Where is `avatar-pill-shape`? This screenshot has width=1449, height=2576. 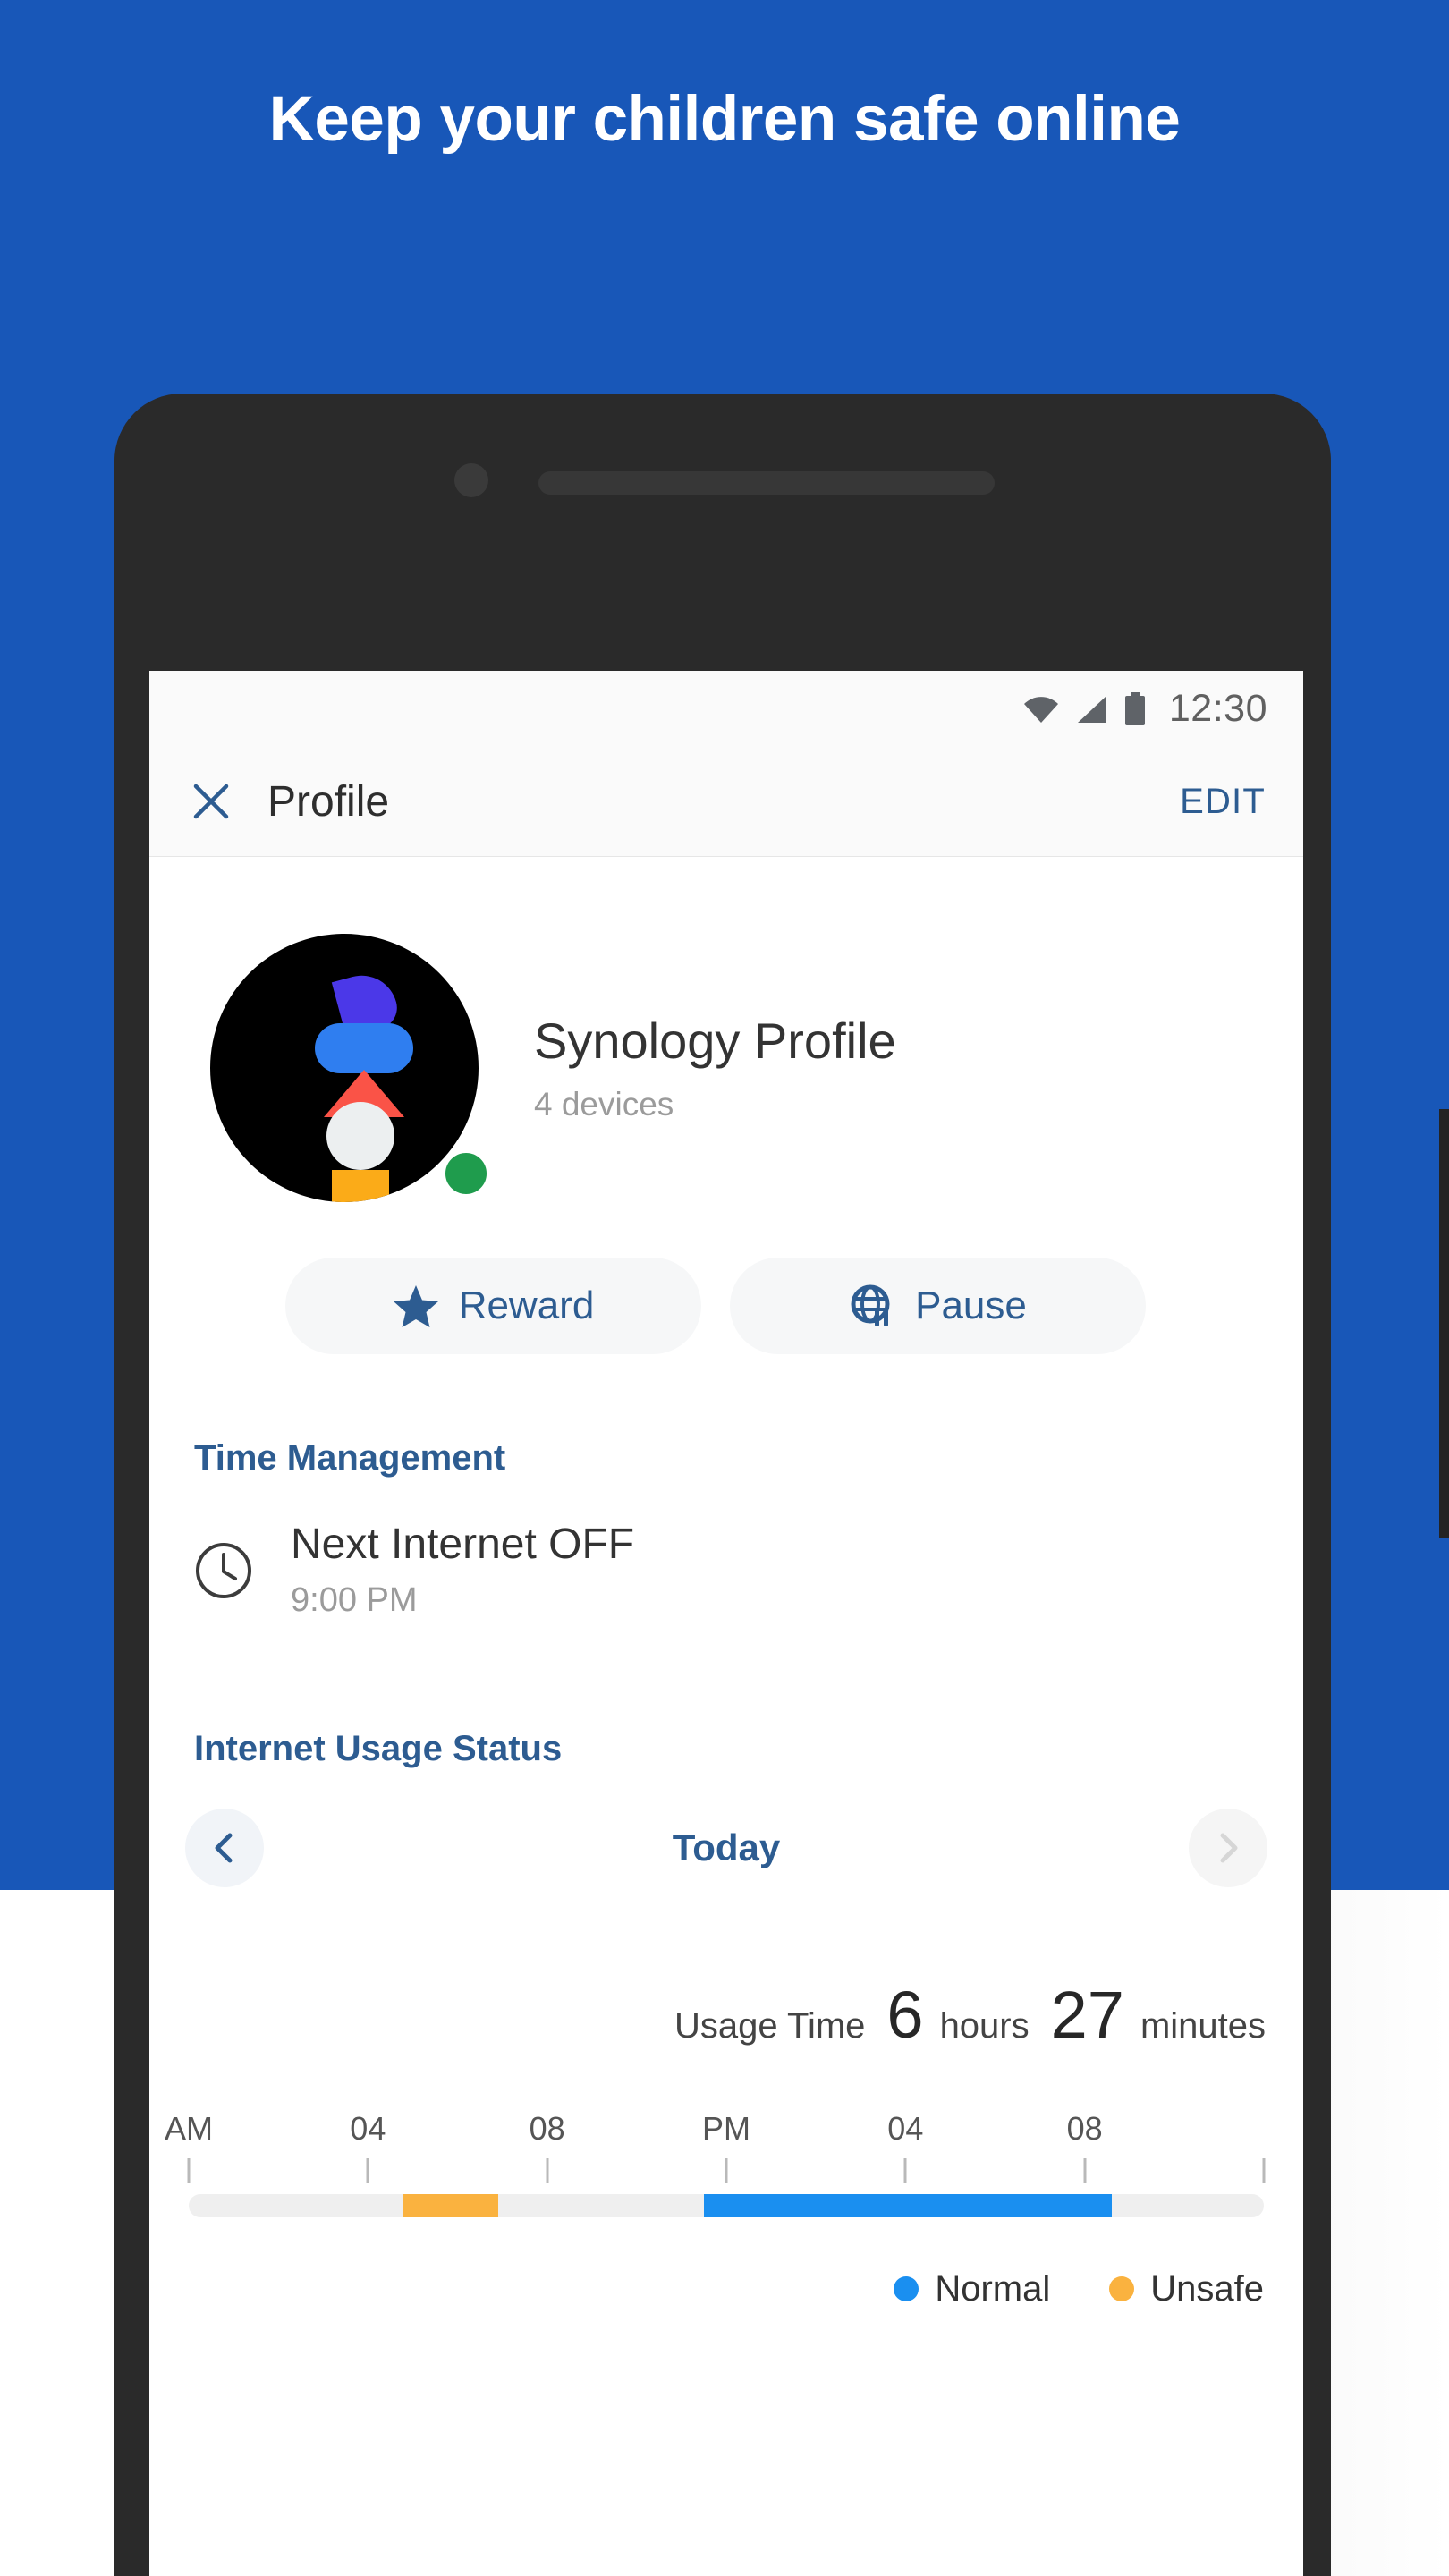 avatar-pill-shape is located at coordinates (364, 1048).